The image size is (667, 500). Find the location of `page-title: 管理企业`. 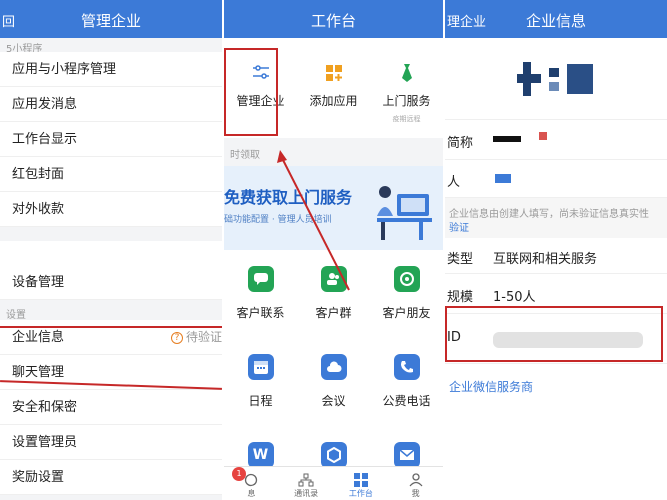

page-title: 管理企业 is located at coordinates (110, 21).